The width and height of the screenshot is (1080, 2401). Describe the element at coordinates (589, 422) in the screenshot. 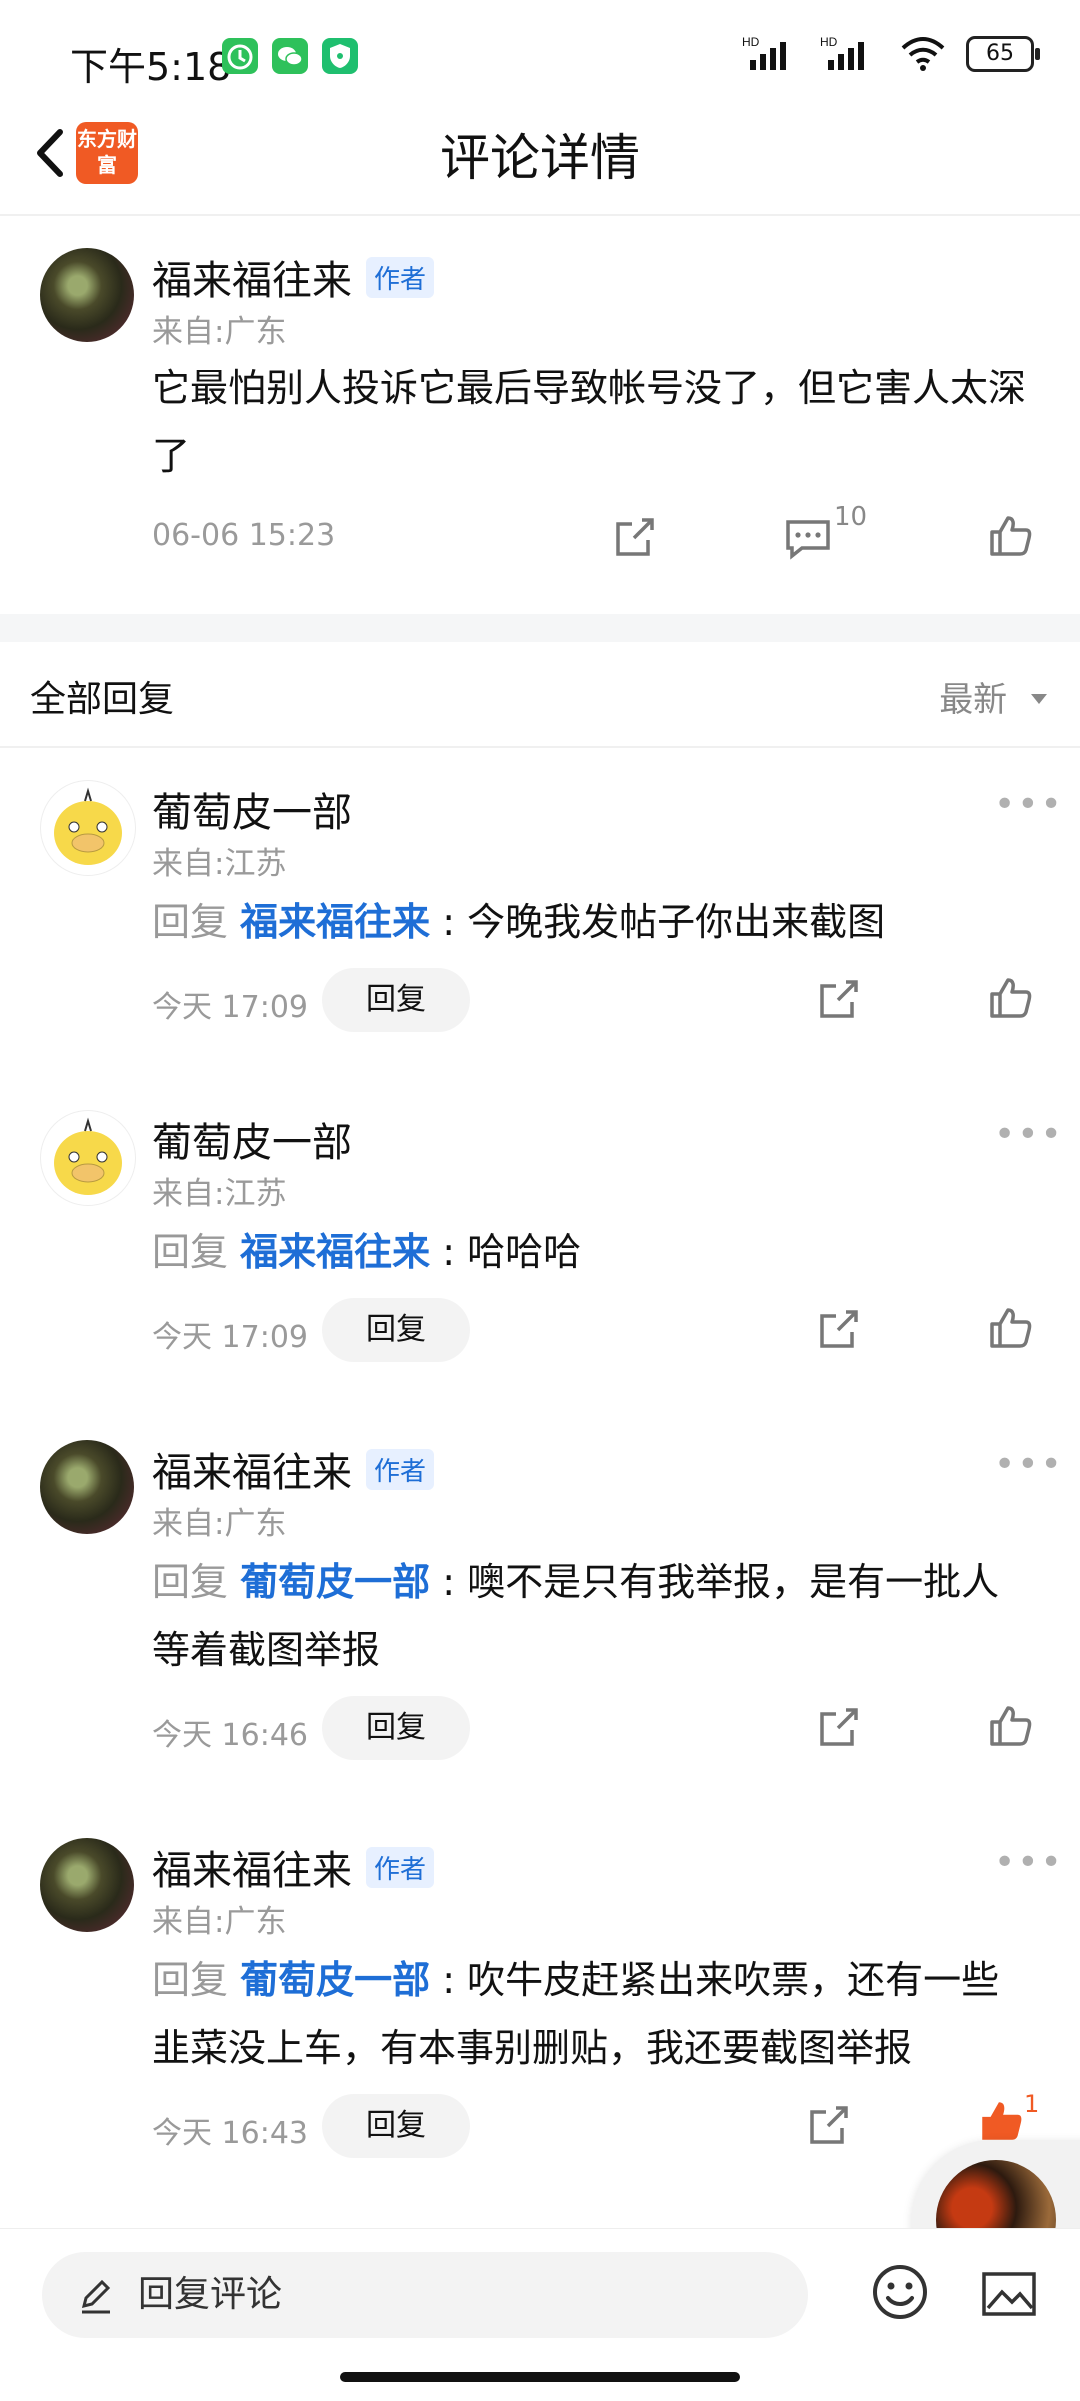

I see `main-comment-content: 它最怕别人投诉它最后导致帐号没了，但它害人太深了` at that location.